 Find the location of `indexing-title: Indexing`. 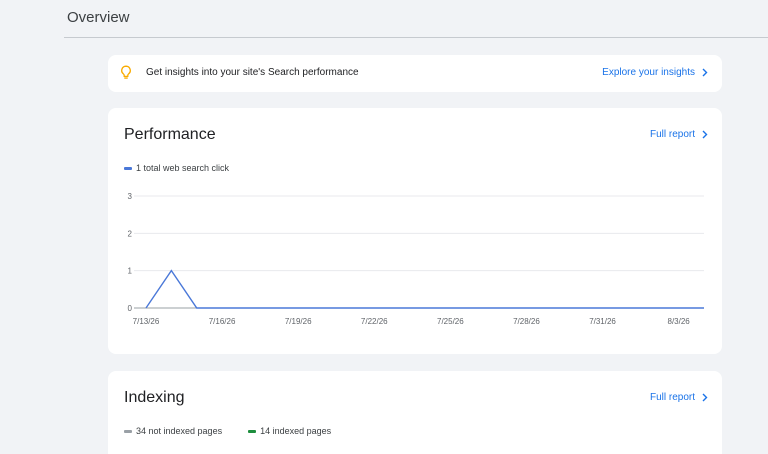

indexing-title: Indexing is located at coordinates (154, 397).